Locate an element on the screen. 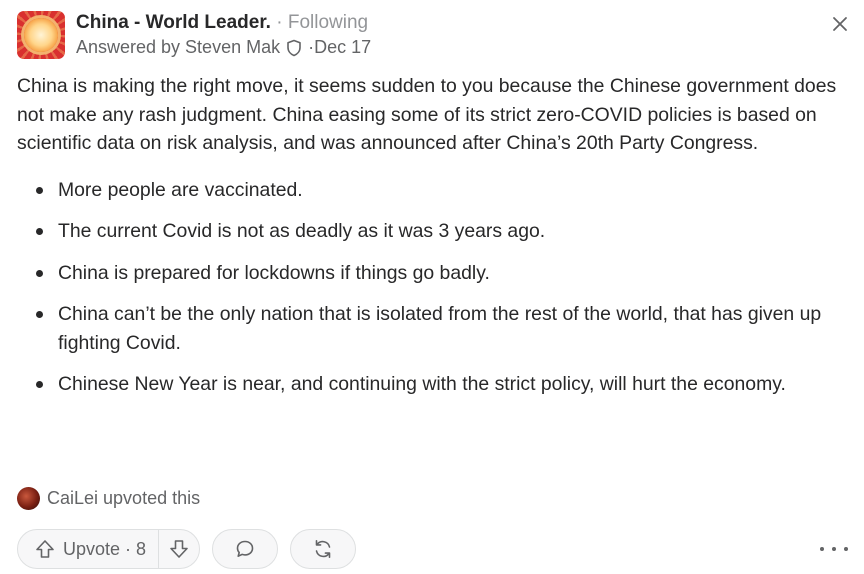  upvoter-avatar is located at coordinates (28, 498).